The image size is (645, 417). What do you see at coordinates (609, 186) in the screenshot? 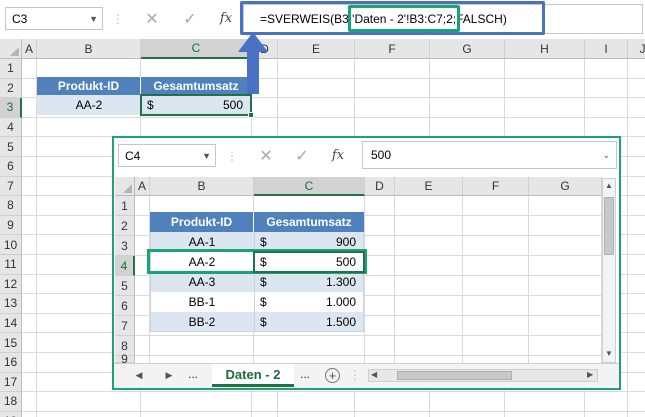
I see `scroll-up-icon: ▲` at bounding box center [609, 186].